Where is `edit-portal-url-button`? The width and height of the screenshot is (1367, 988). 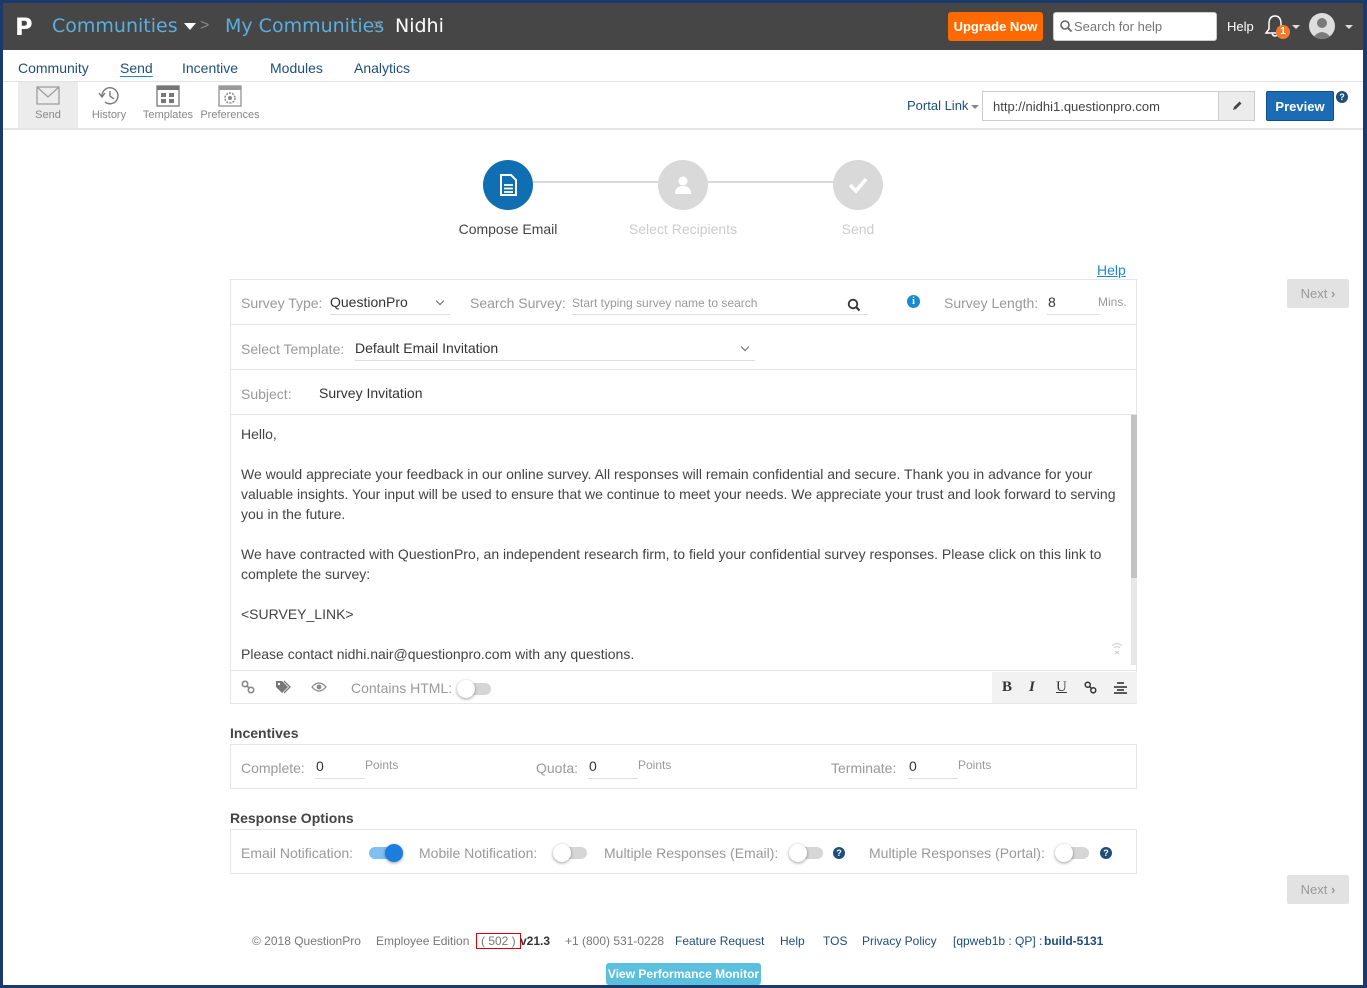
edit-portal-url-button is located at coordinates (1236, 106).